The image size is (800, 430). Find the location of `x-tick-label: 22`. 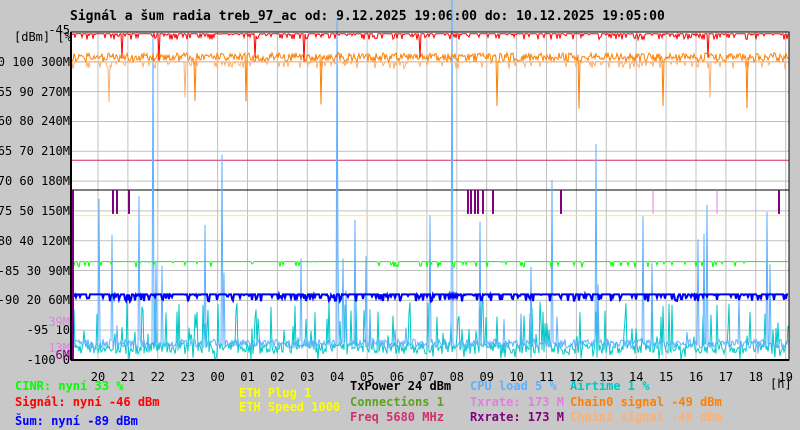

x-tick-label: 22 is located at coordinates (158, 377).